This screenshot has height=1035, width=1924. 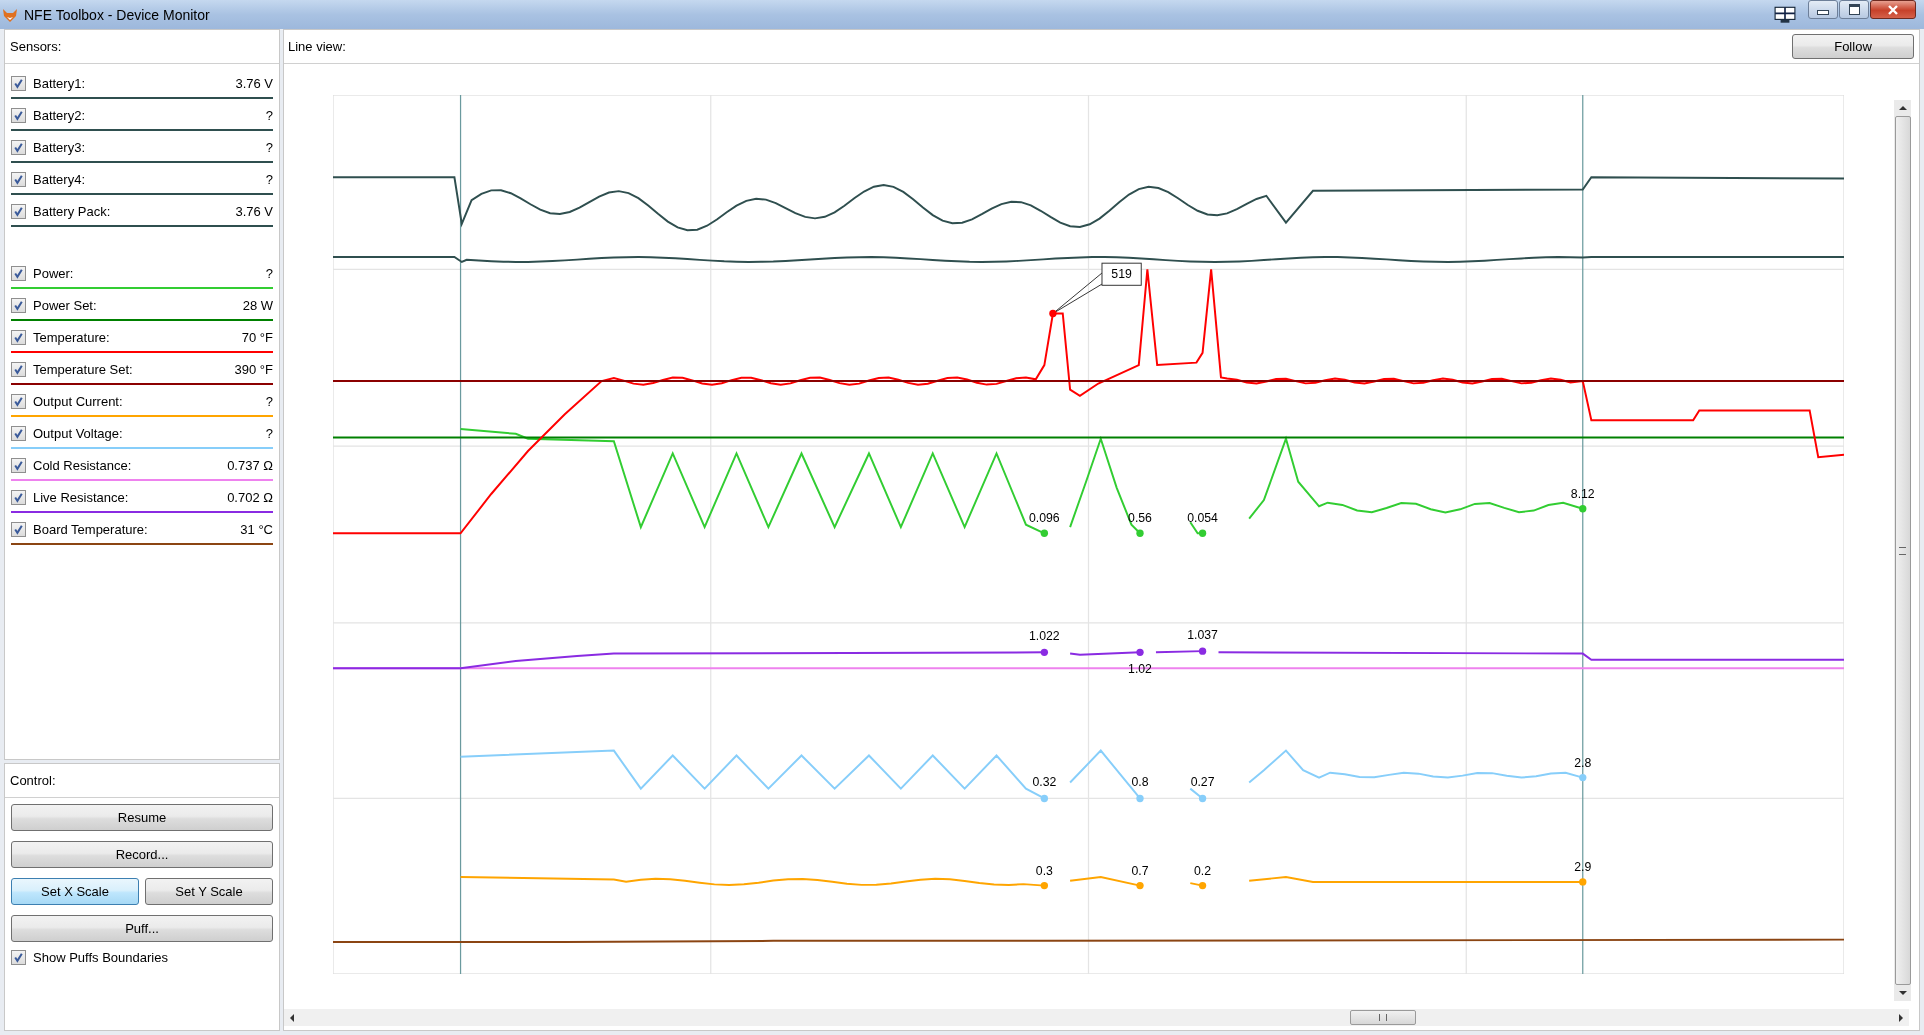 I want to click on scroll-down-icon, so click(x=1902, y=993).